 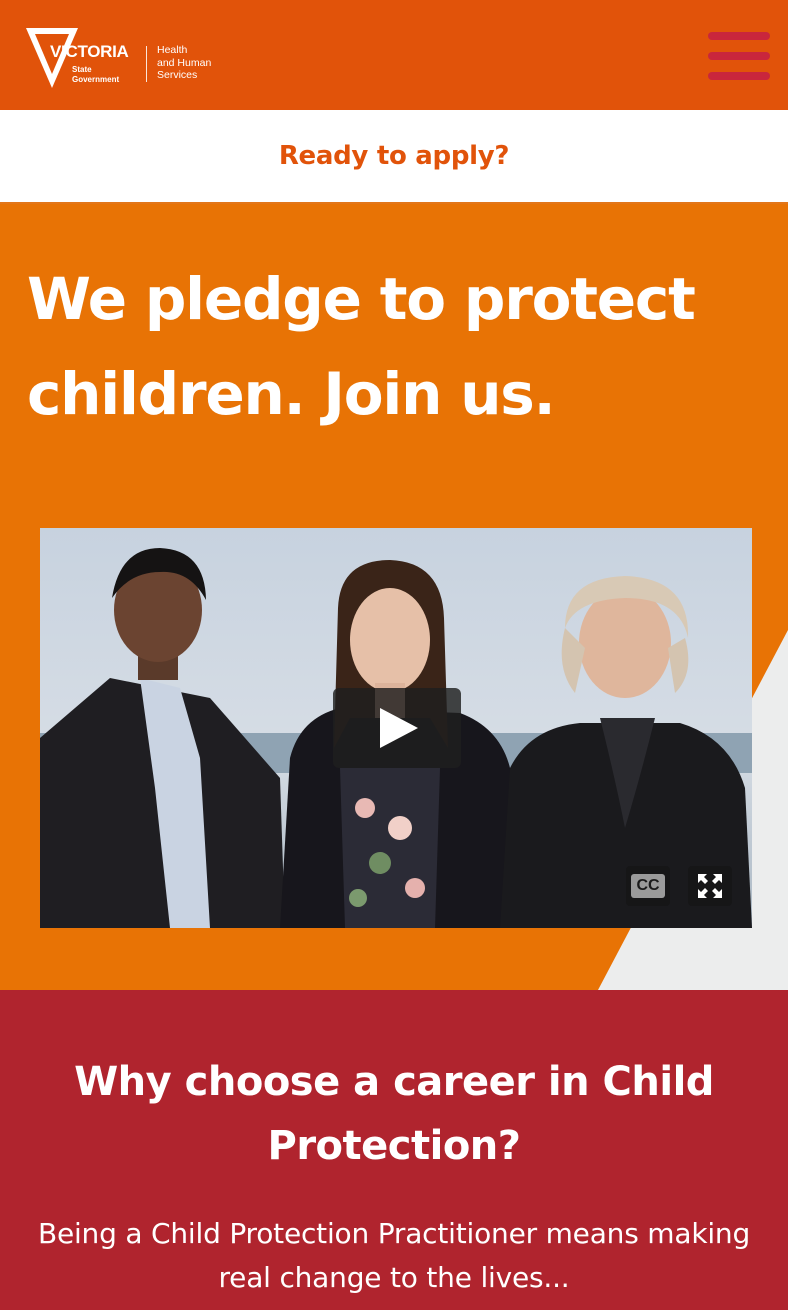 I want to click on cc-label: CC, so click(x=648, y=886).